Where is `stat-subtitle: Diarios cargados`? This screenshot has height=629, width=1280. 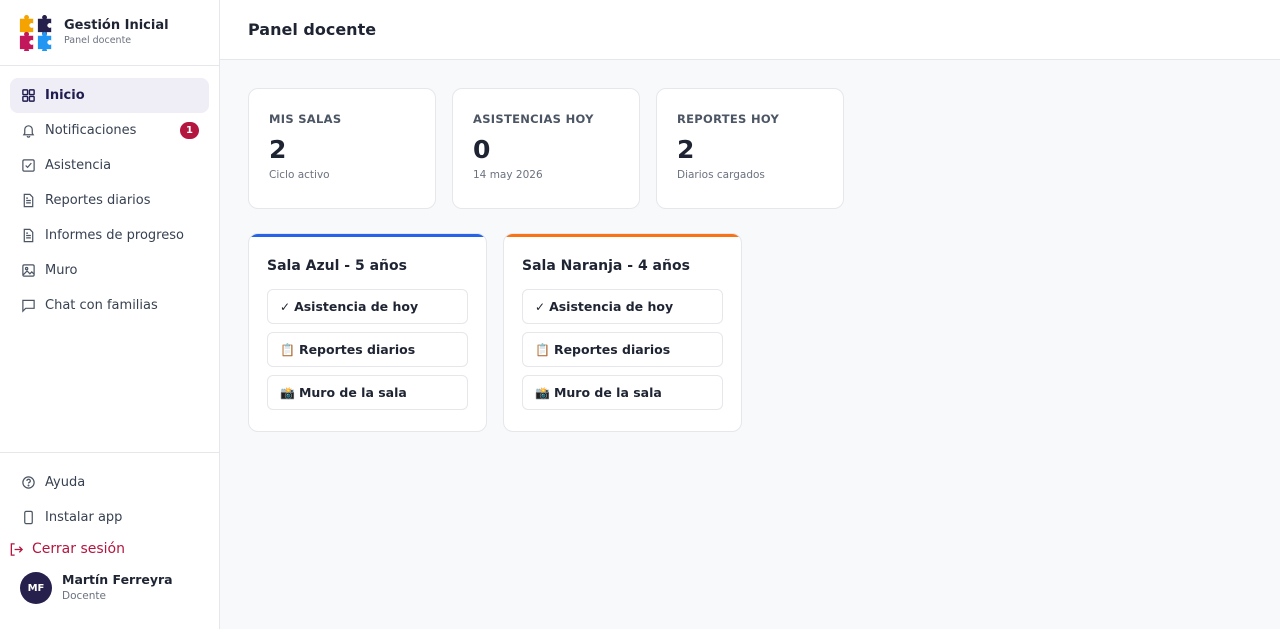 stat-subtitle: Diarios cargados is located at coordinates (721, 175).